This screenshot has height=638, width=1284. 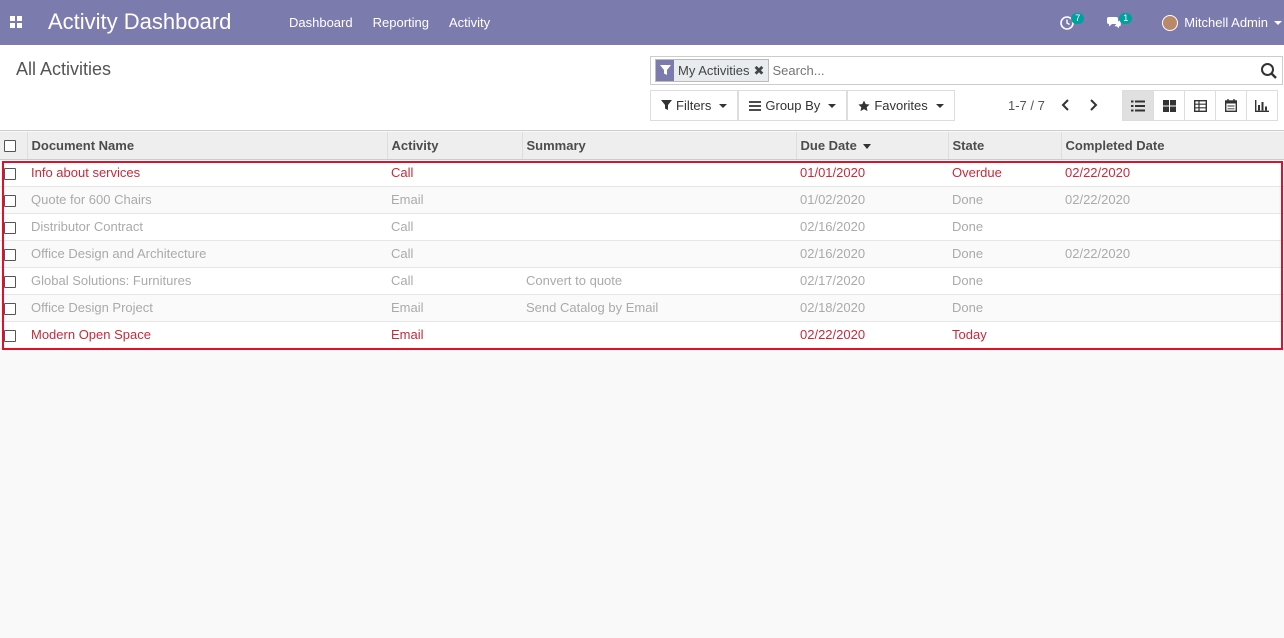 I want to click on list-view-icon, so click(x=1138, y=105).